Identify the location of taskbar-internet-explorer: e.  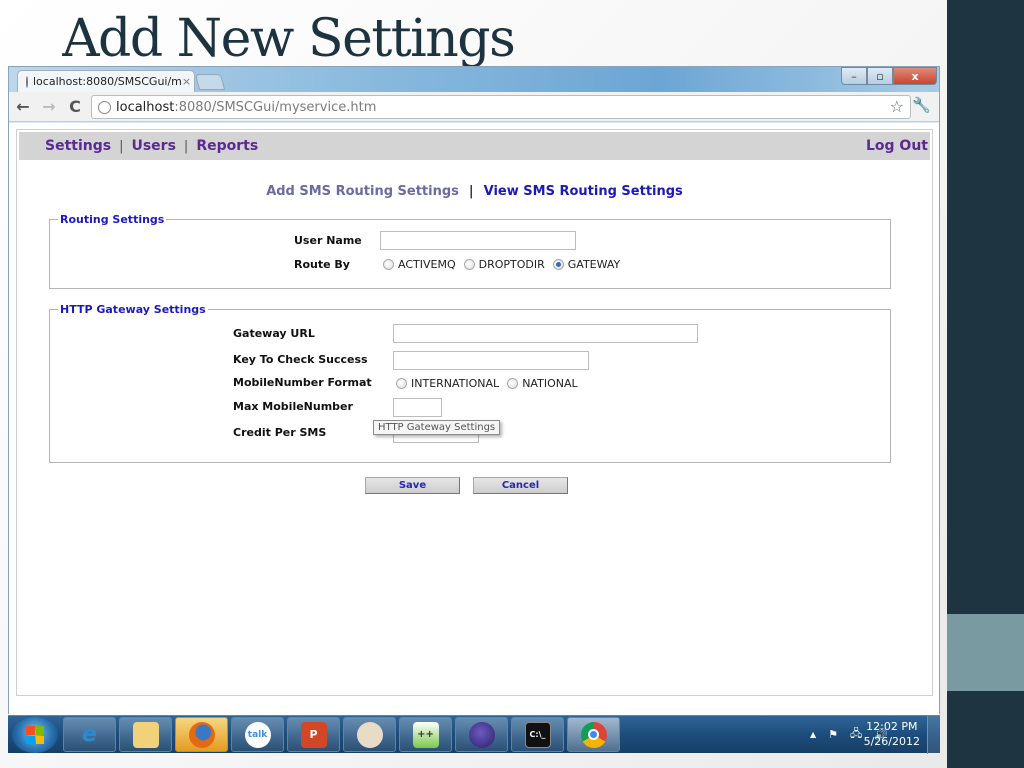
(89, 734).